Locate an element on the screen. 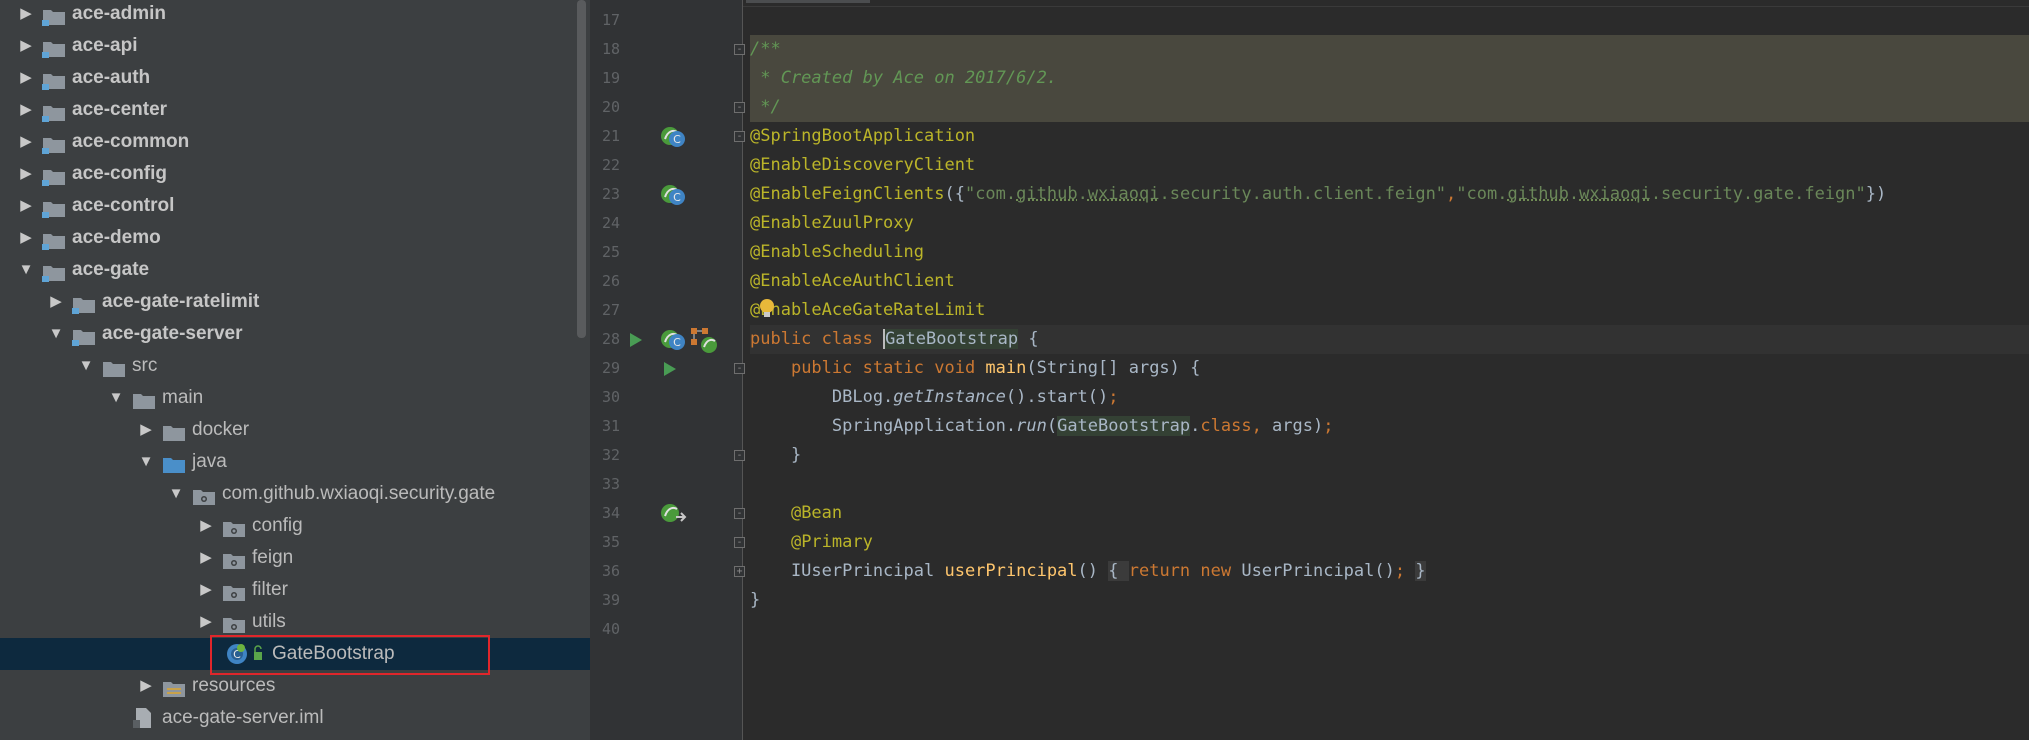 The width and height of the screenshot is (2029, 740). line-number: 22 is located at coordinates (605, 165).